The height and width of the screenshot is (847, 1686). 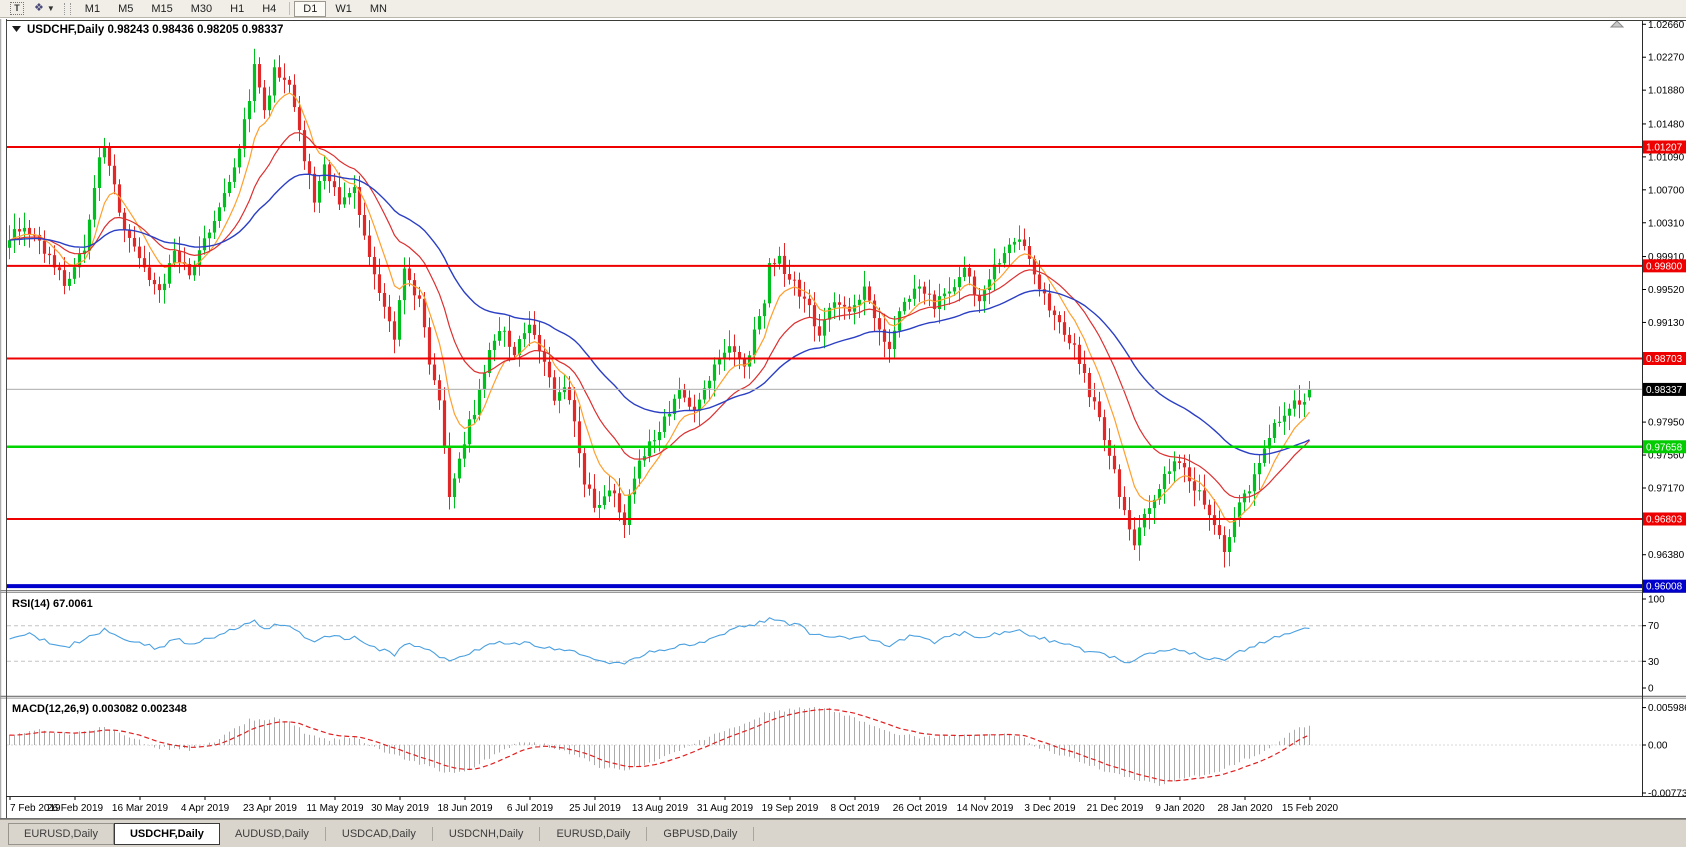 What do you see at coordinates (1666, 190) in the screenshot?
I see `svg-text: 1.00700` at bounding box center [1666, 190].